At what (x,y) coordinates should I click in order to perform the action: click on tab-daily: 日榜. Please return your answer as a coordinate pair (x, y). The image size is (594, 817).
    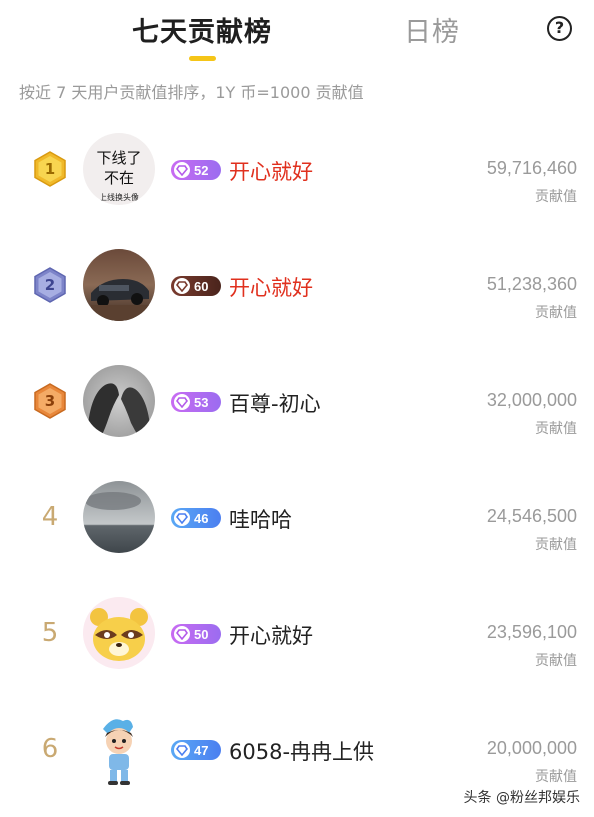
    Looking at the image, I should click on (432, 29).